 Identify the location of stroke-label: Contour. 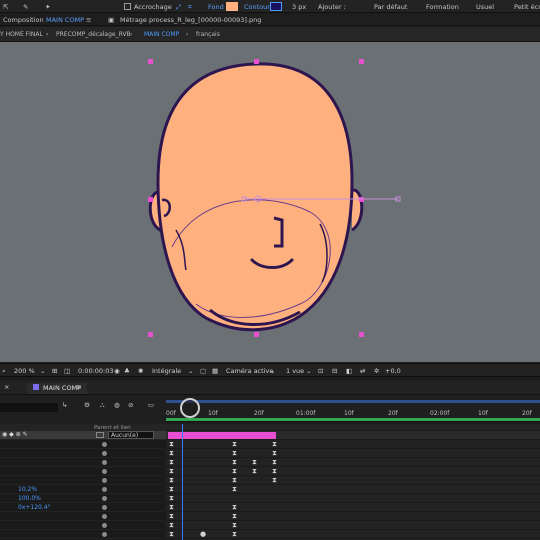
(257, 7).